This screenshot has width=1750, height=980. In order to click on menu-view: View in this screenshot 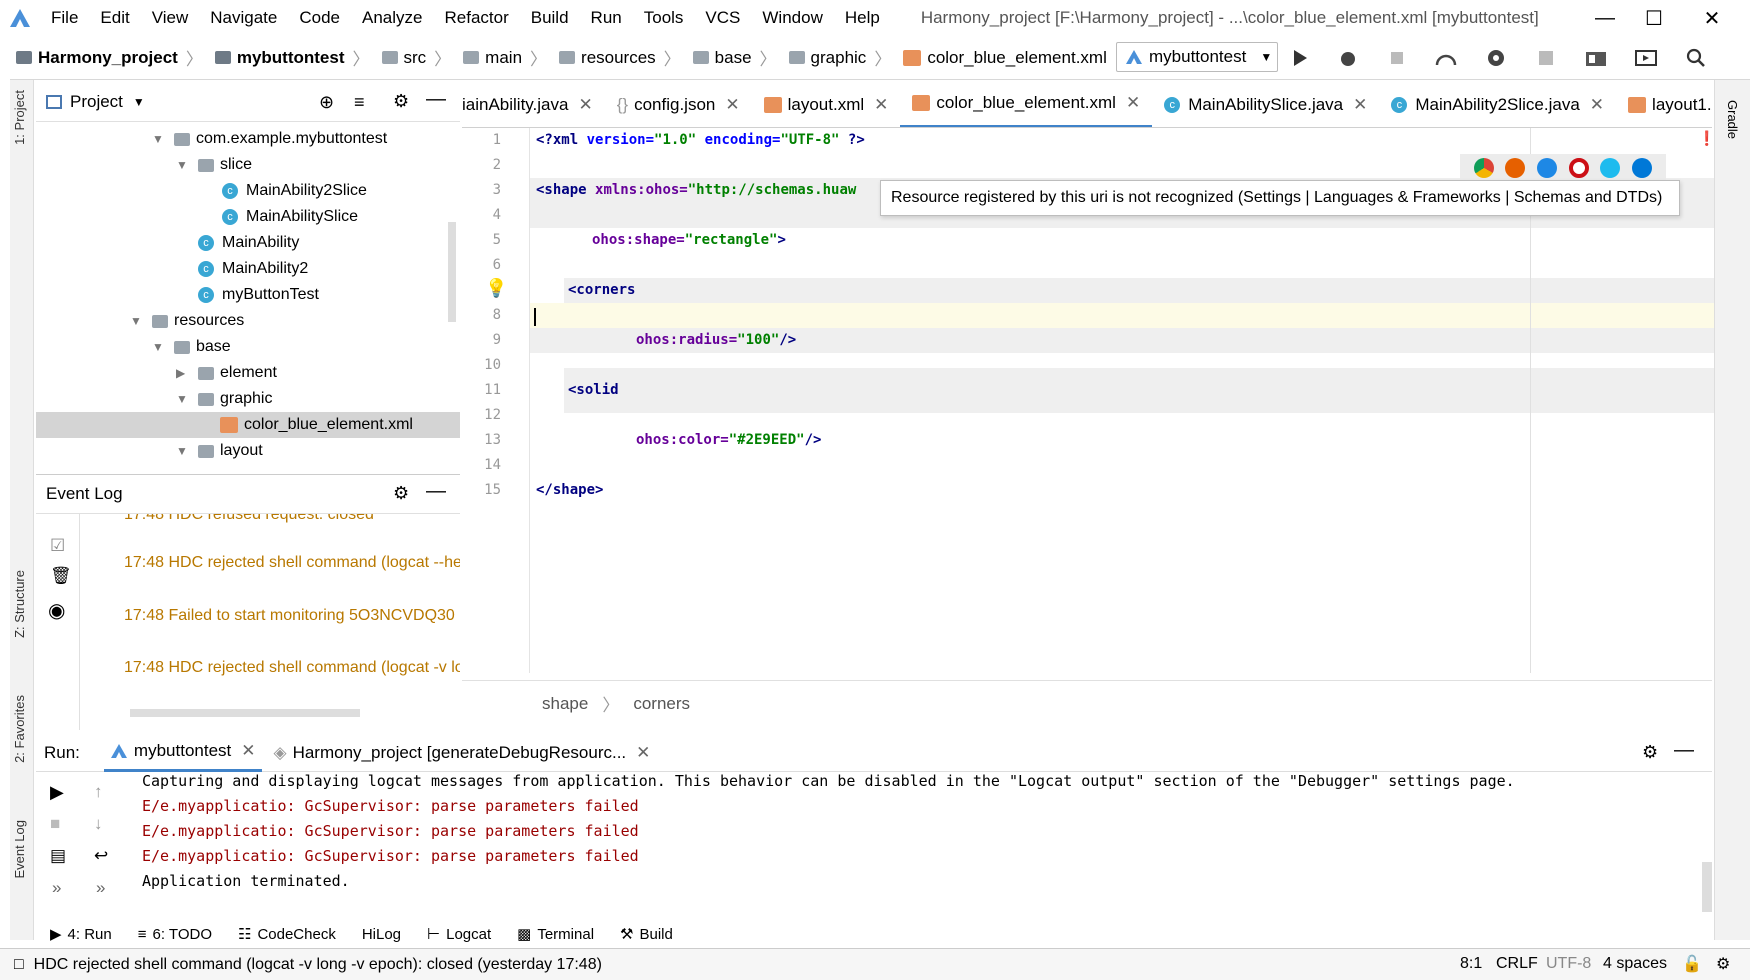, I will do `click(170, 18)`.